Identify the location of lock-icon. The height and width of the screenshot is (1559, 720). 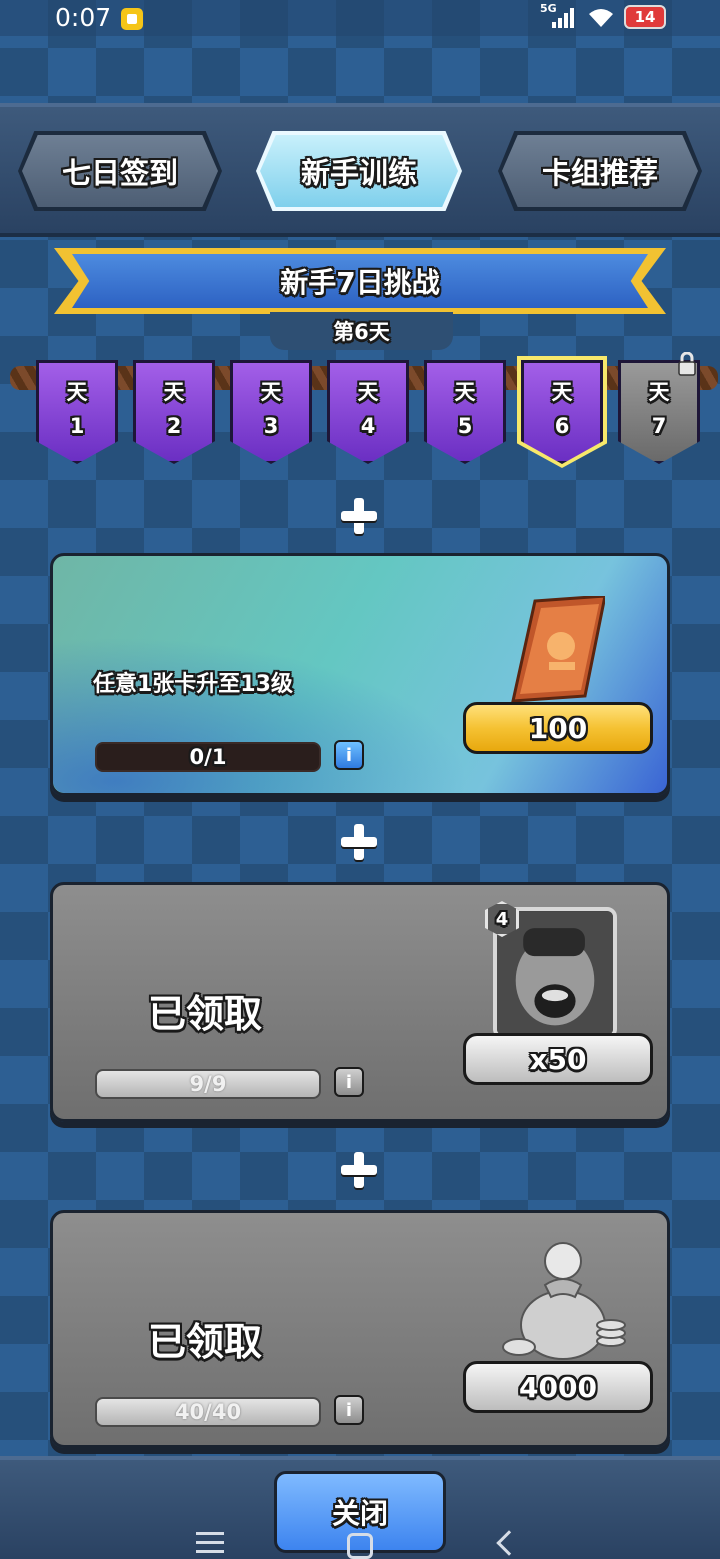
(687, 364).